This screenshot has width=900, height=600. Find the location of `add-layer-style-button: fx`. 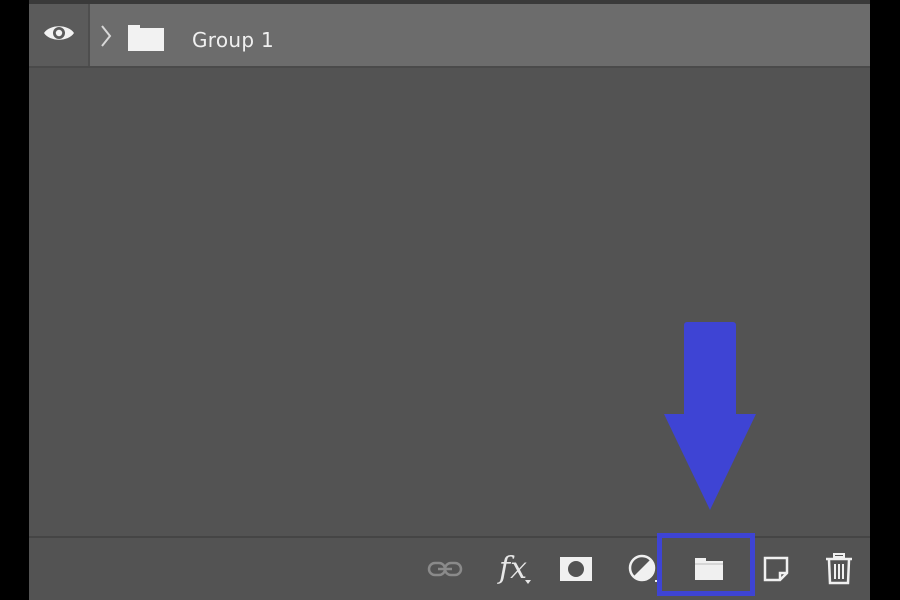

add-layer-style-button: fx is located at coordinates (513, 568).